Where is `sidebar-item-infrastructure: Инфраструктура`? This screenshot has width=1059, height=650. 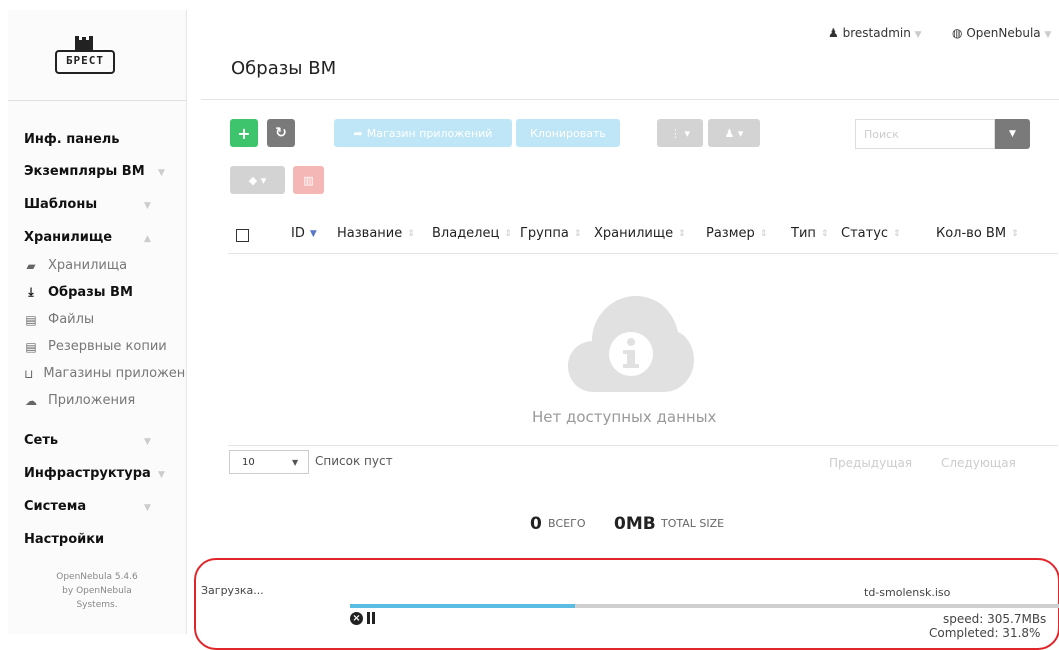 sidebar-item-infrastructure: Инфраструктура is located at coordinates (87, 473).